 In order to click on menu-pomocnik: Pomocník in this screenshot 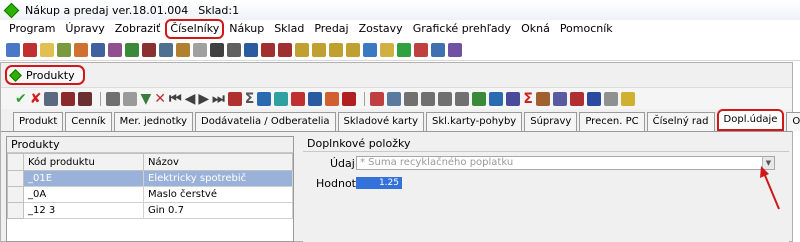, I will do `click(586, 29)`.